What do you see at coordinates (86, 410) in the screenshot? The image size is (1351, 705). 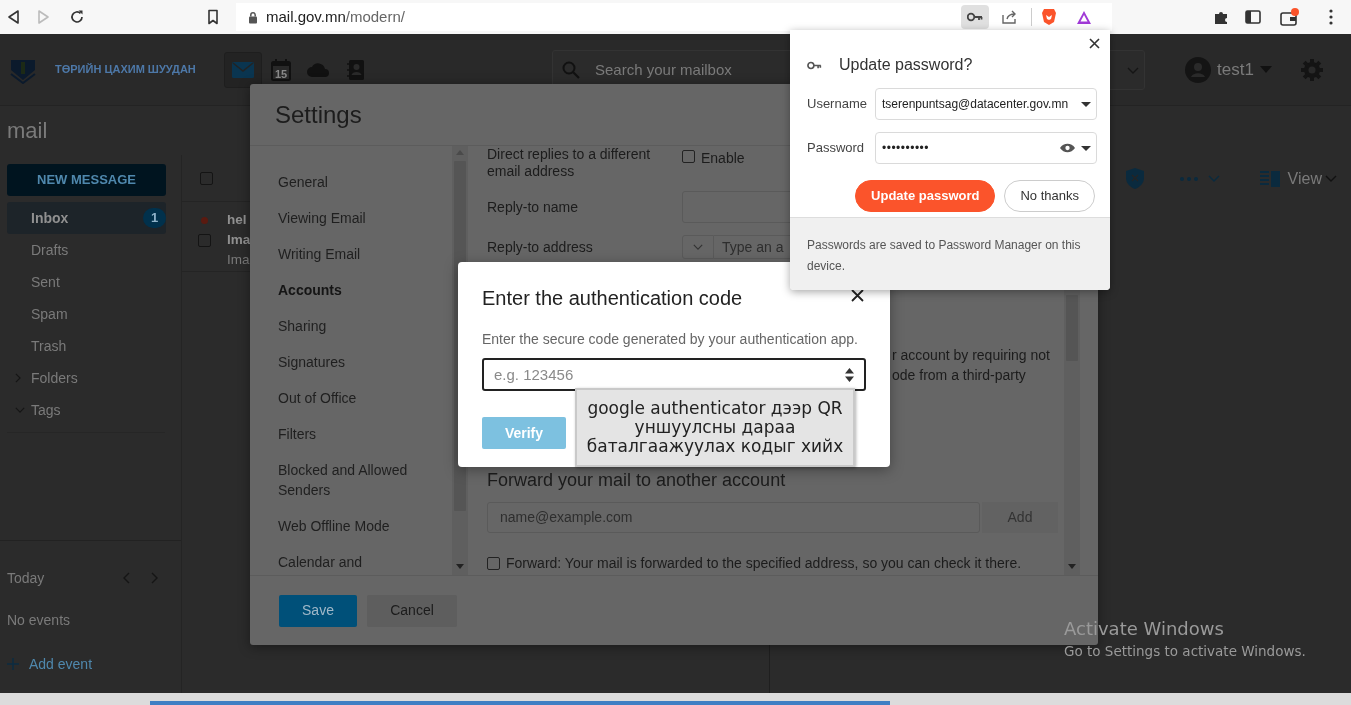 I see `folder-item: Tags` at bounding box center [86, 410].